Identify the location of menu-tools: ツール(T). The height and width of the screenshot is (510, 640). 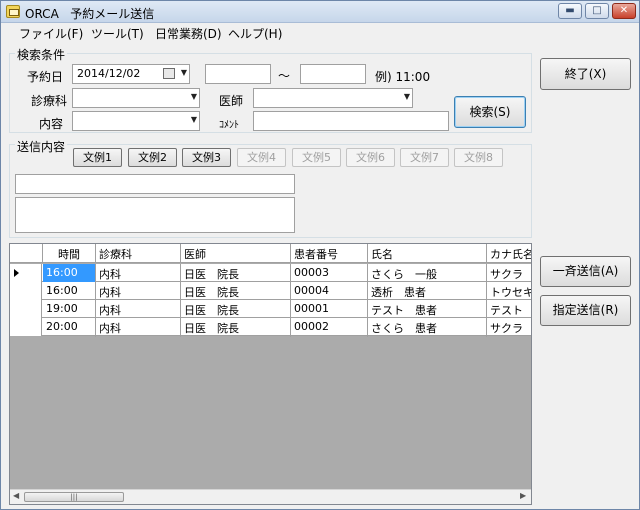
(117, 33).